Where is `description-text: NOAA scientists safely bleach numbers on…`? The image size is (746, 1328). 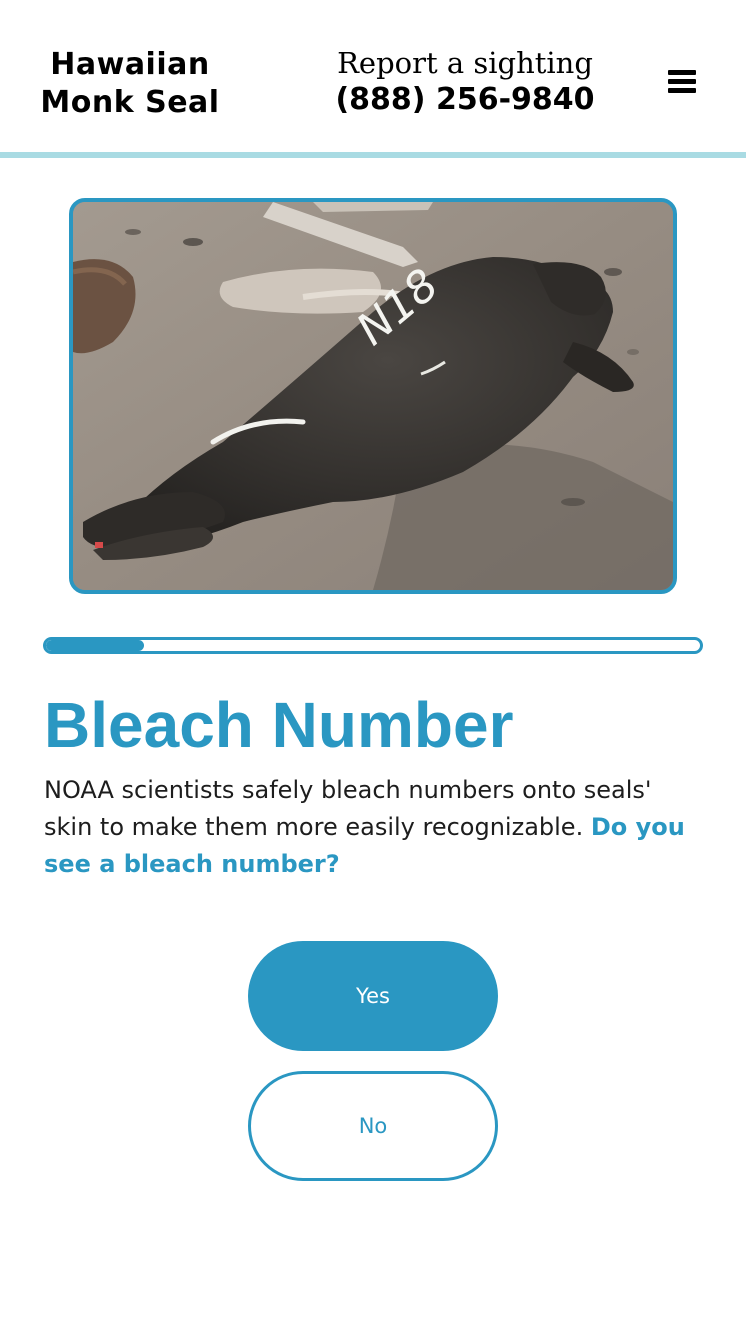
description-text: NOAA scientists safely bleach numbers on… is located at coordinates (348, 808).